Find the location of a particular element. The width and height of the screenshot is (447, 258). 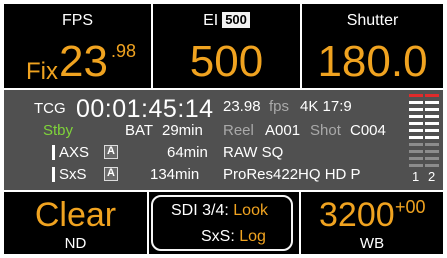

nd-value: Clear is located at coordinates (75, 215).